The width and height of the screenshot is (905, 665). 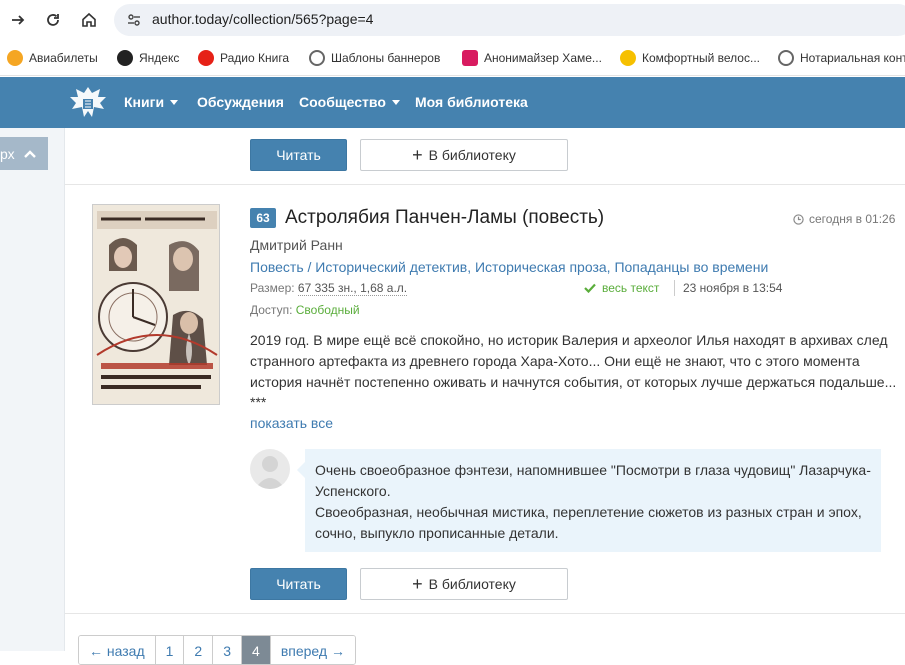 I want to click on bookmark-label: Авиабилеты, so click(x=63, y=58).